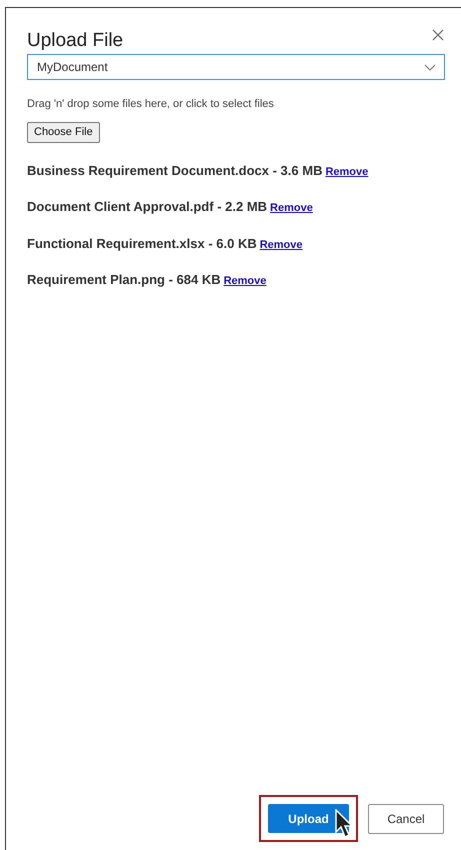 This screenshot has width=461, height=850. I want to click on dropdown-value: MyDocument, so click(72, 67).